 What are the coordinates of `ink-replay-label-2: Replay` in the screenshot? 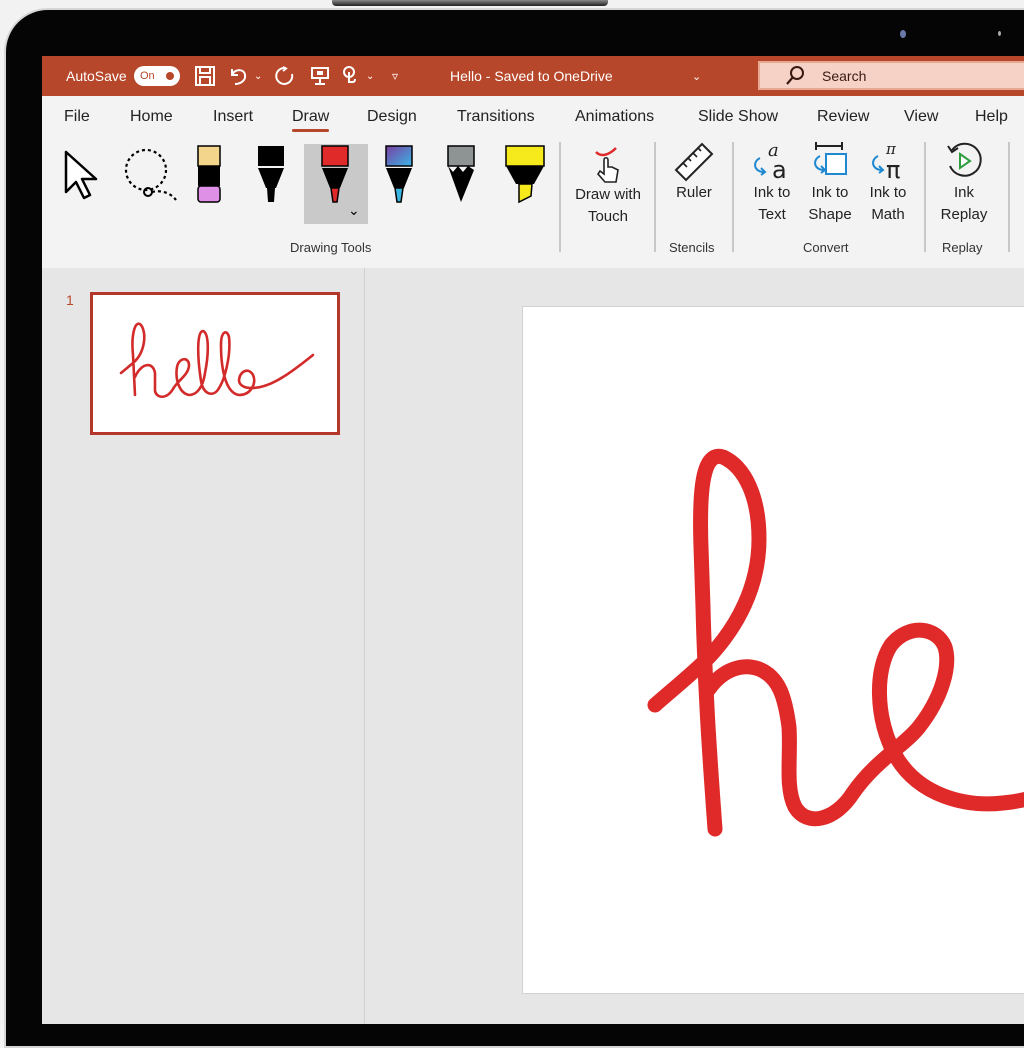 It's located at (964, 214).